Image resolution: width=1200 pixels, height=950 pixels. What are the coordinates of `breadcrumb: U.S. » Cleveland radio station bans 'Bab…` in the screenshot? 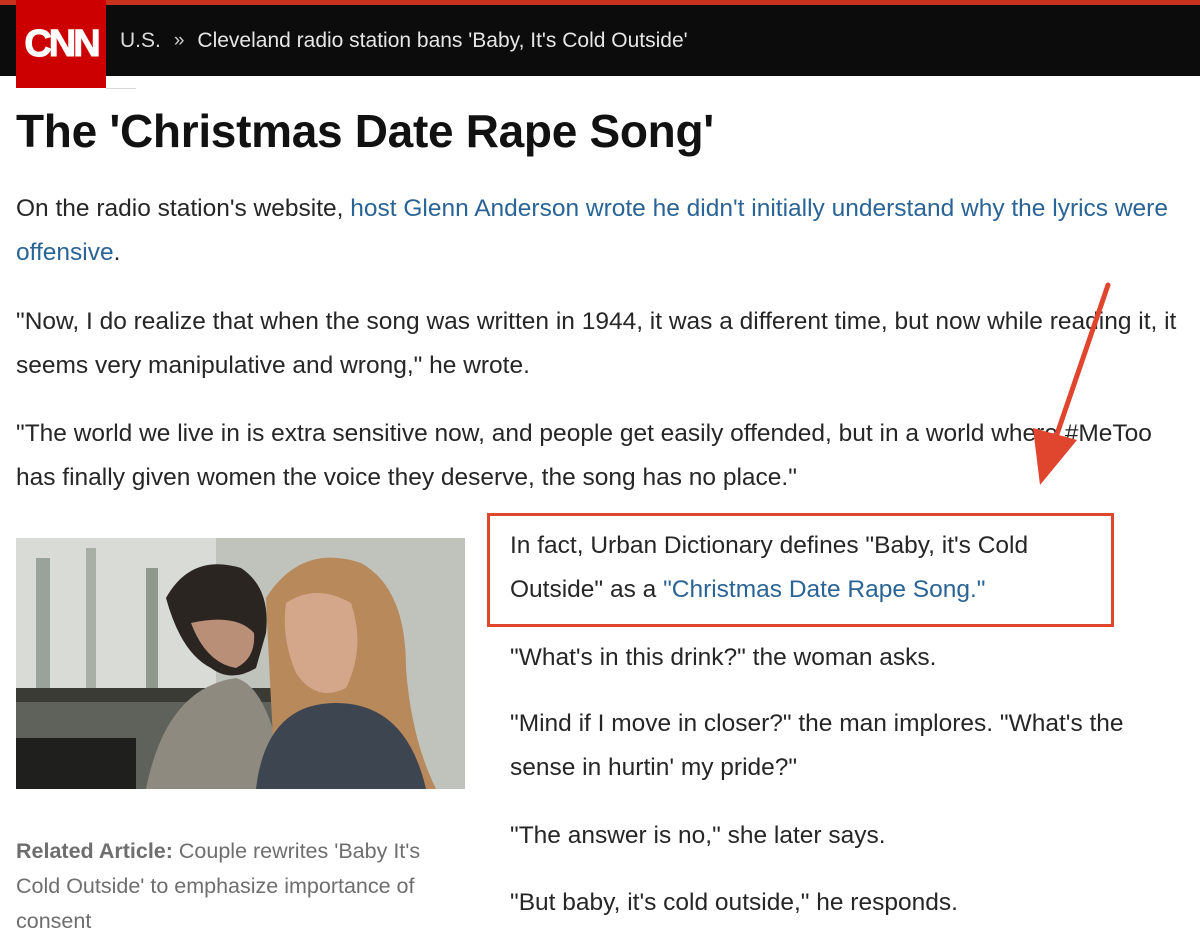 It's located at (404, 40).